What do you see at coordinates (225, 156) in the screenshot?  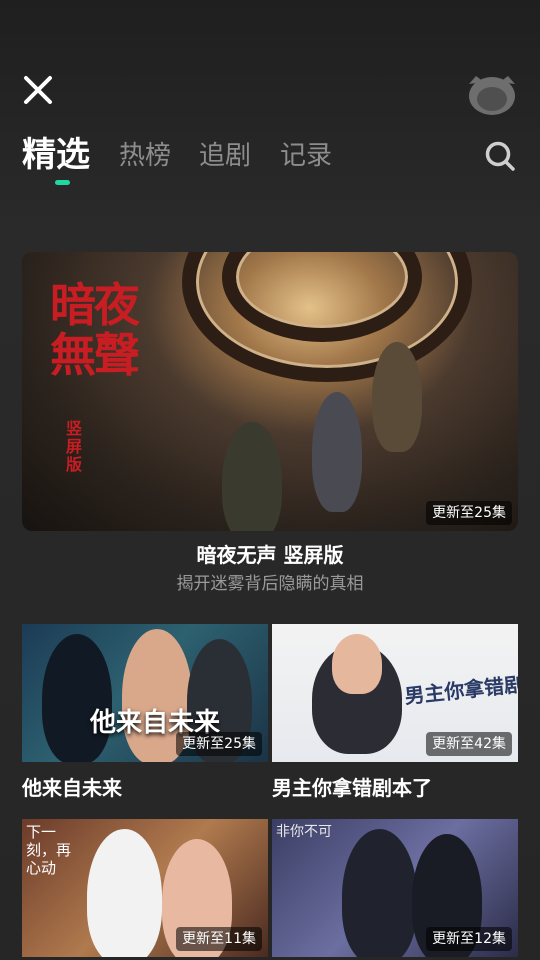 I see `tab-following: 追剧` at bounding box center [225, 156].